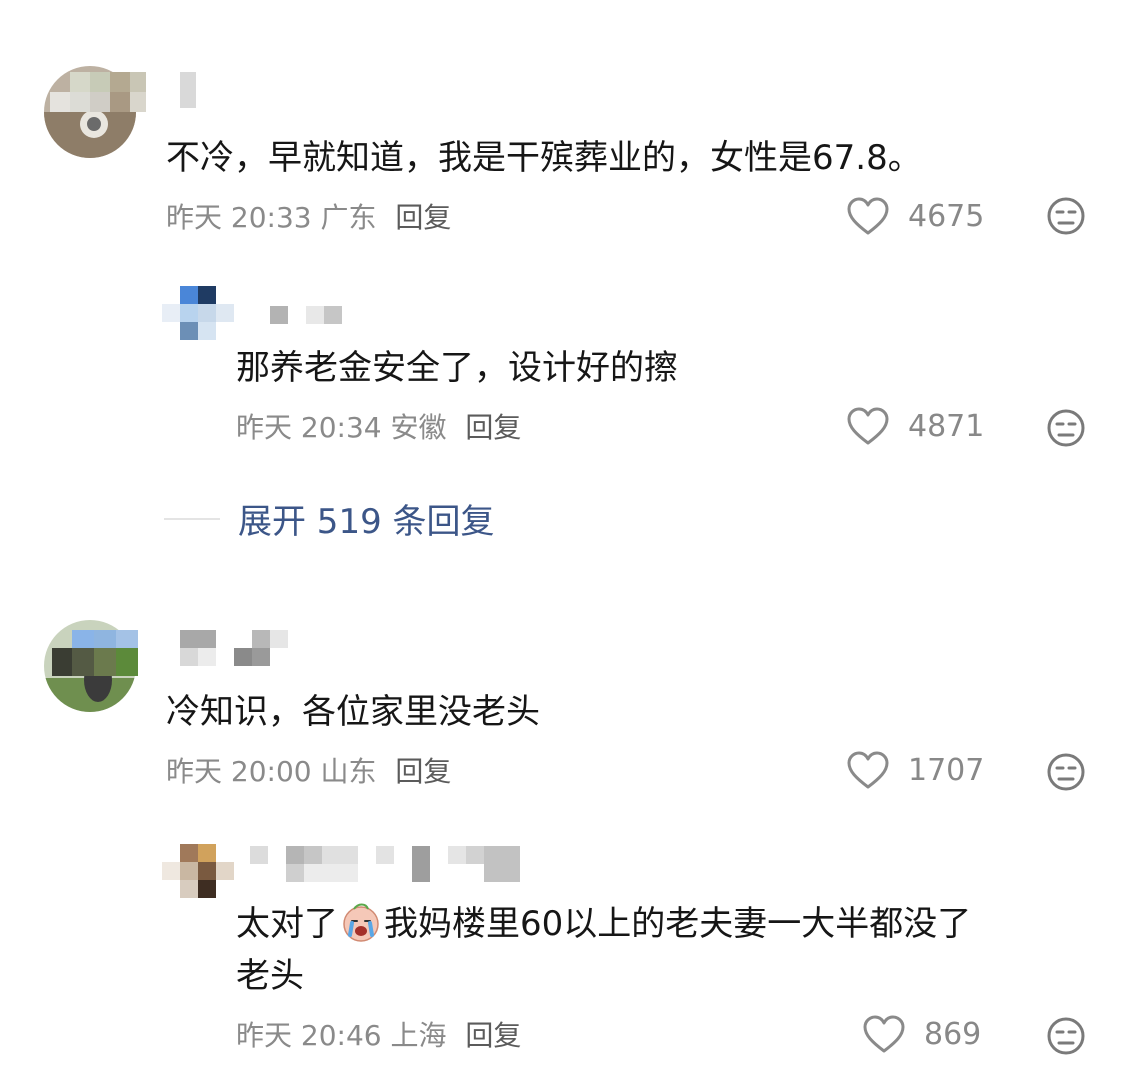 The width and height of the screenshot is (1143, 1080). I want to click on comment-text: 太对了 我妈楼里60以上的老夫妻一大半都没了, so click(603, 924).